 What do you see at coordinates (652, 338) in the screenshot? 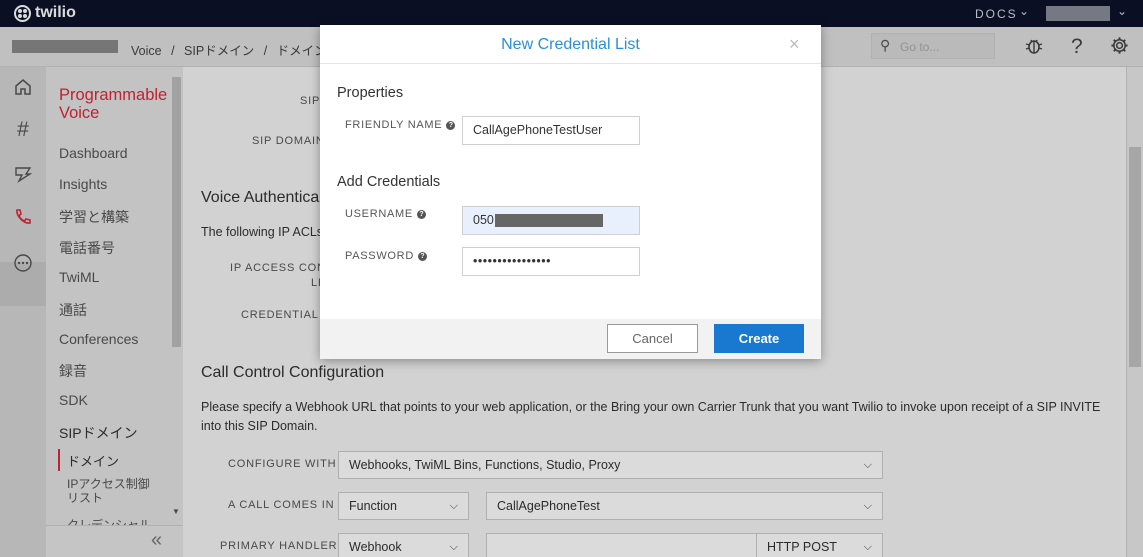
I see `cancel-button: Cancel` at bounding box center [652, 338].